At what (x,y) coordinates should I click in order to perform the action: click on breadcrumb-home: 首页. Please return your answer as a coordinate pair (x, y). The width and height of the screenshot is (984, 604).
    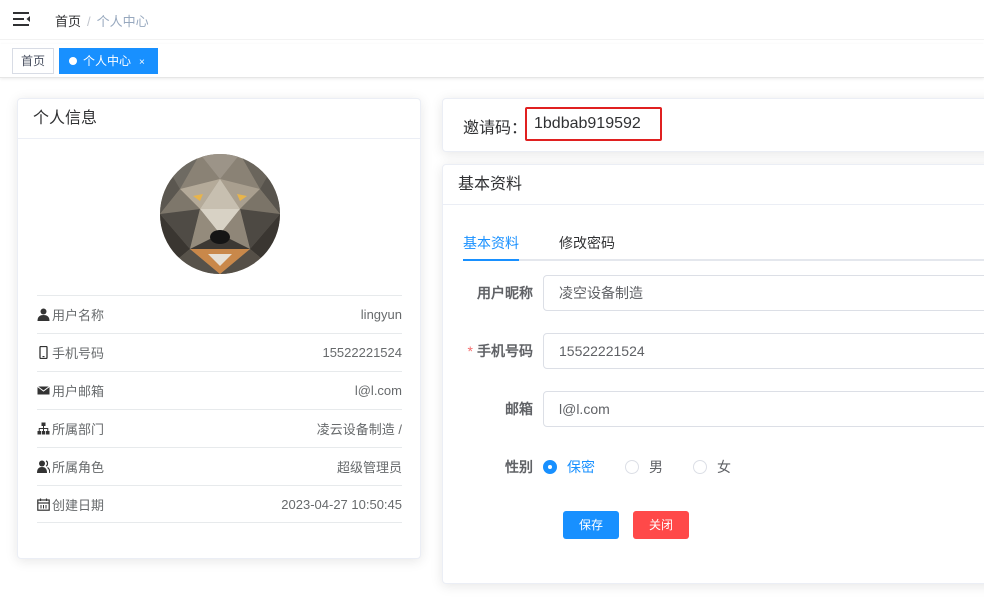
    Looking at the image, I should click on (68, 21).